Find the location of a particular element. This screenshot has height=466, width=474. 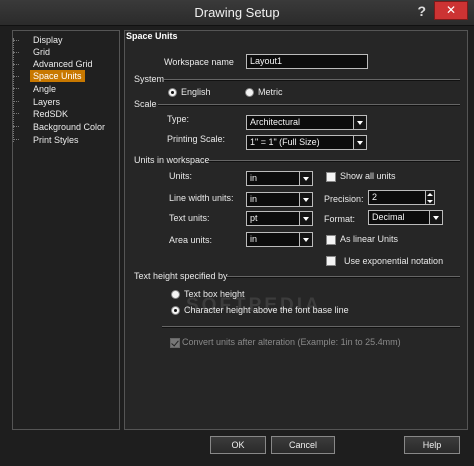

as-linear-units-checkbox is located at coordinates (331, 240).